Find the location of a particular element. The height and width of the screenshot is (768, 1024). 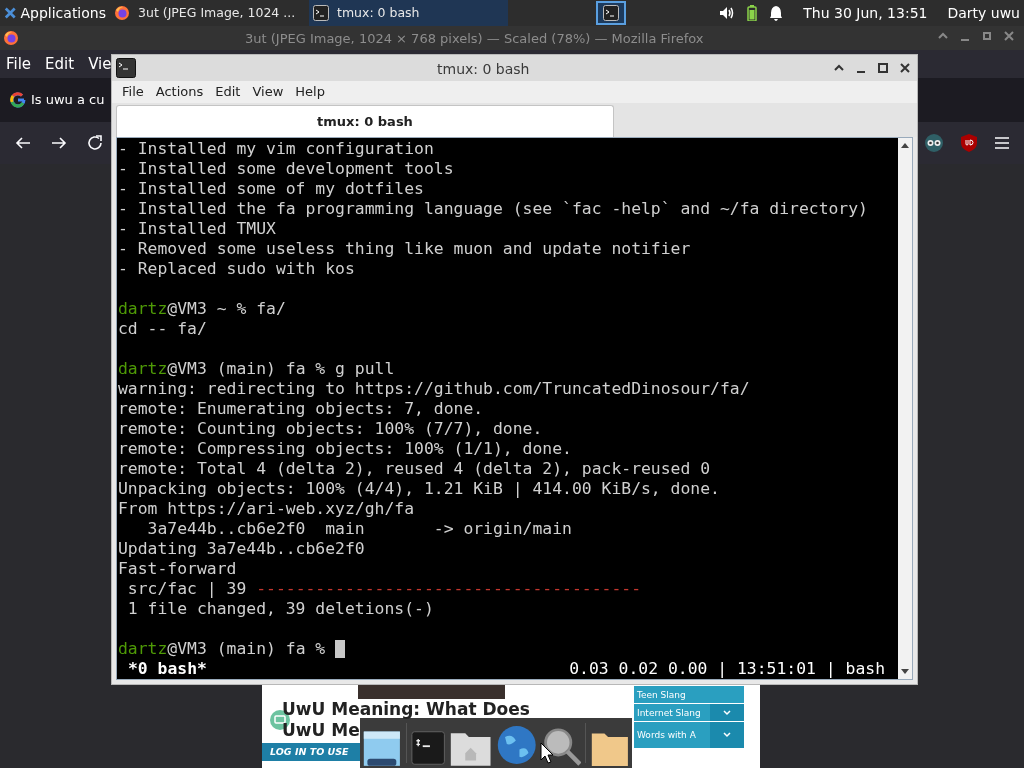

terminal-line: remote: Counting objects: 100% (7/7), done. is located at coordinates (331, 429).